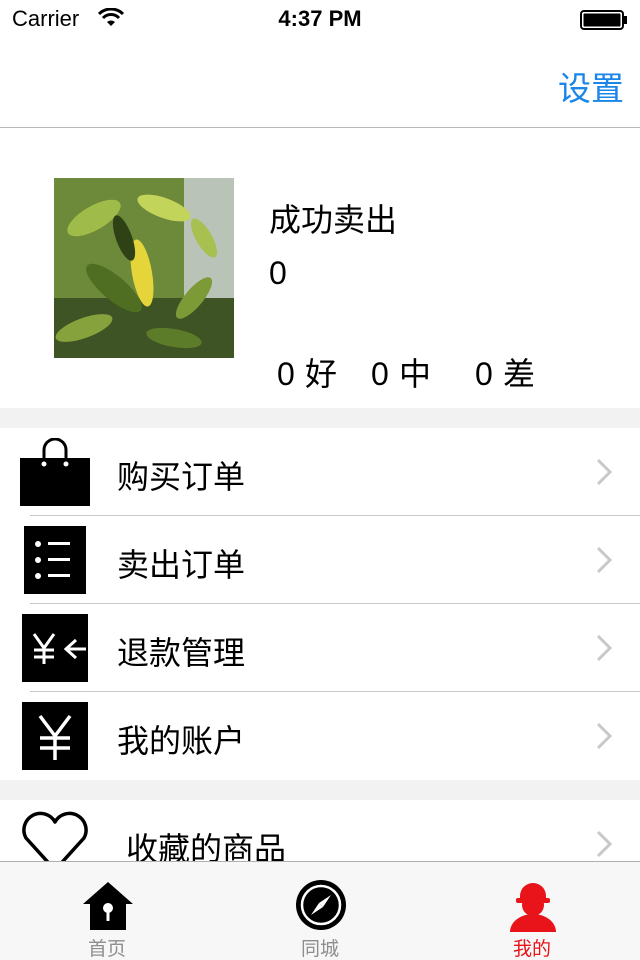 The width and height of the screenshot is (640, 960). I want to click on rating-good: 0 好, so click(307, 372).